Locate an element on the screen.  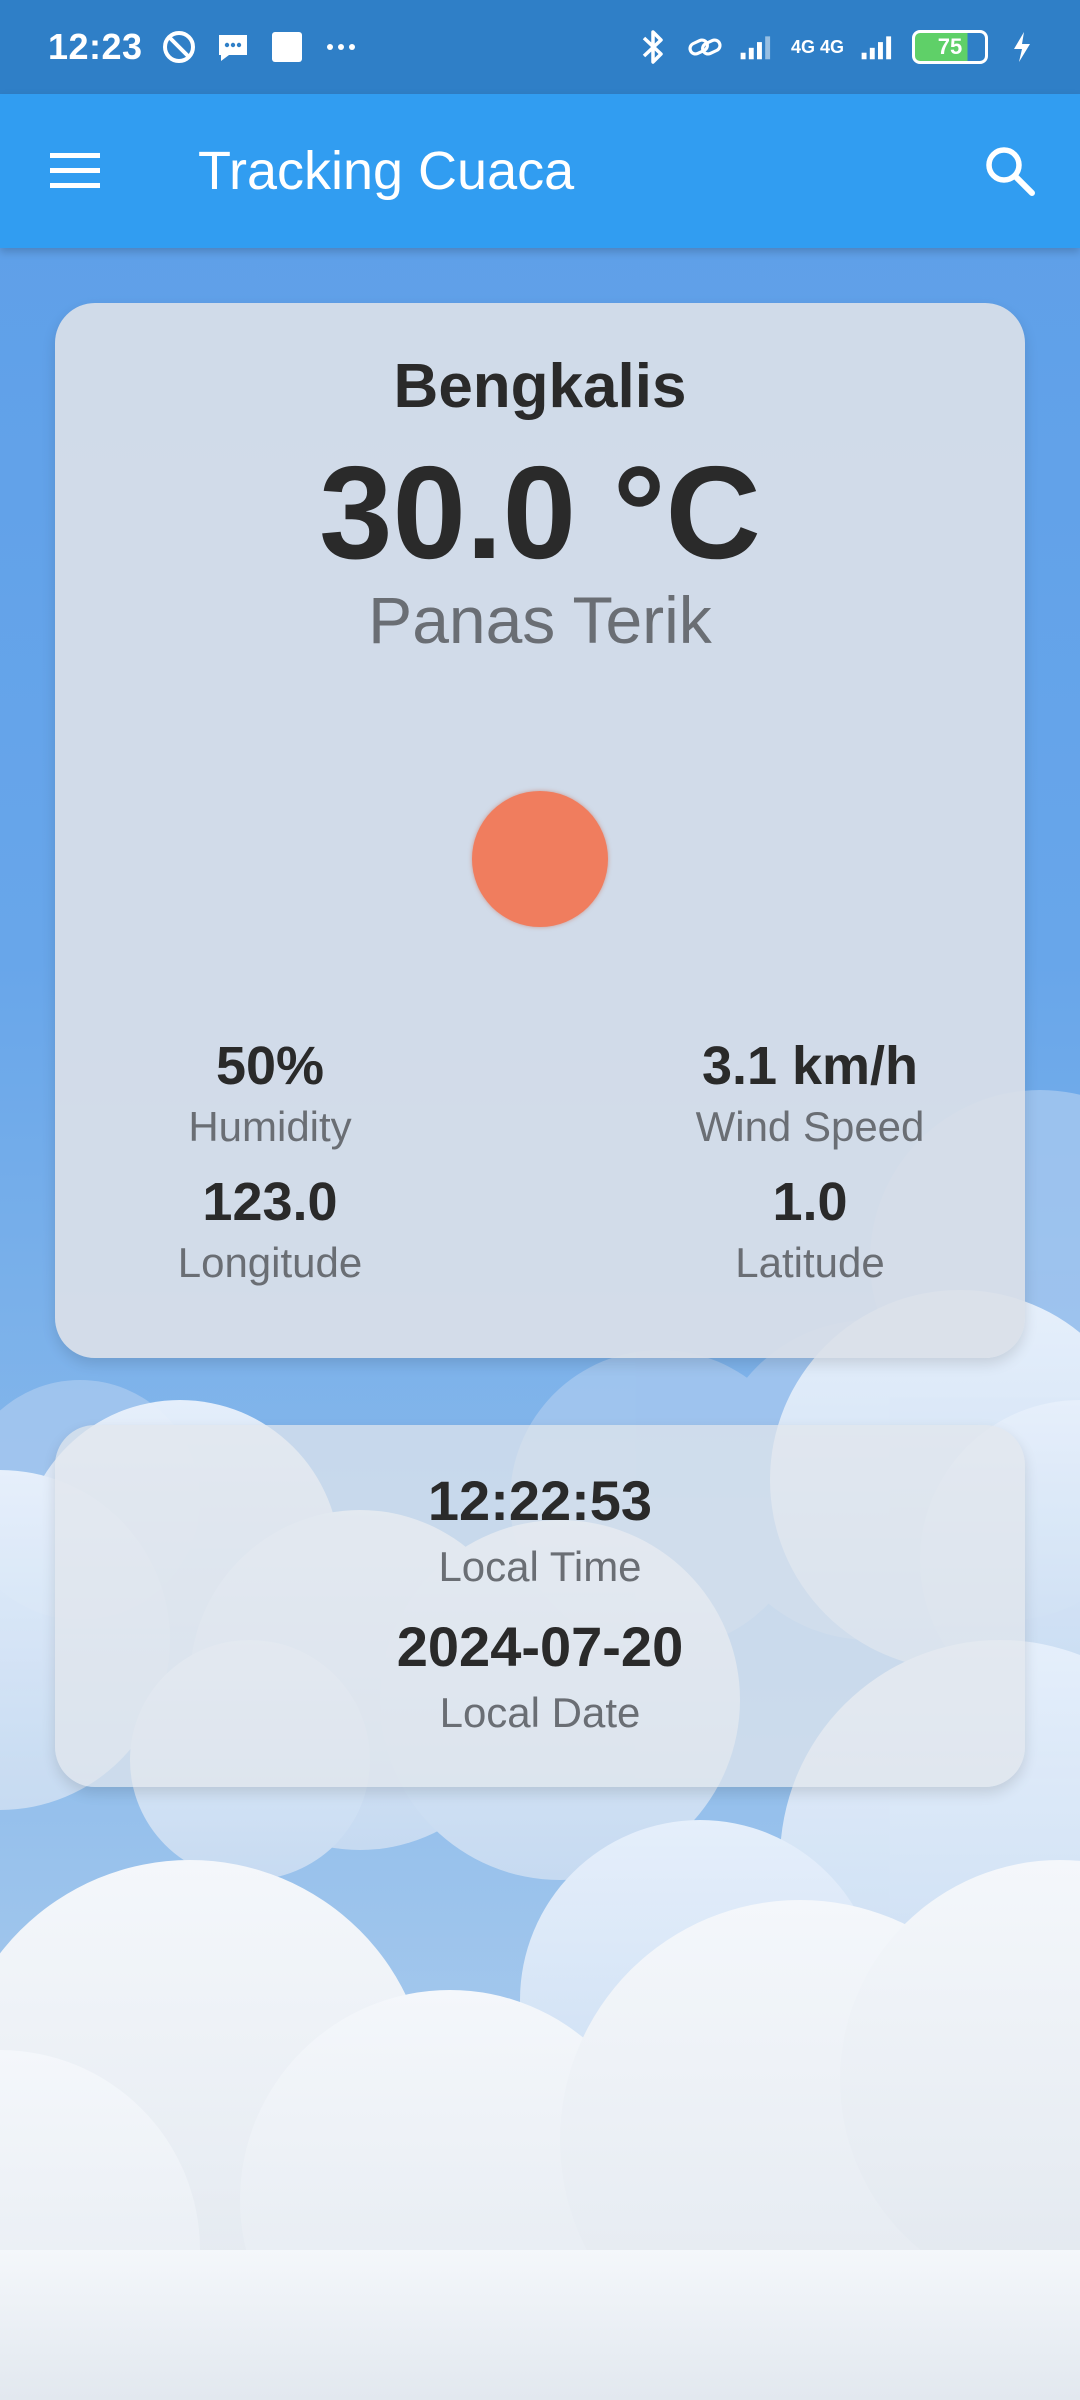
stat-wind-speed: 3.1 km/h Wind Speed is located at coordinates (782, 1094).